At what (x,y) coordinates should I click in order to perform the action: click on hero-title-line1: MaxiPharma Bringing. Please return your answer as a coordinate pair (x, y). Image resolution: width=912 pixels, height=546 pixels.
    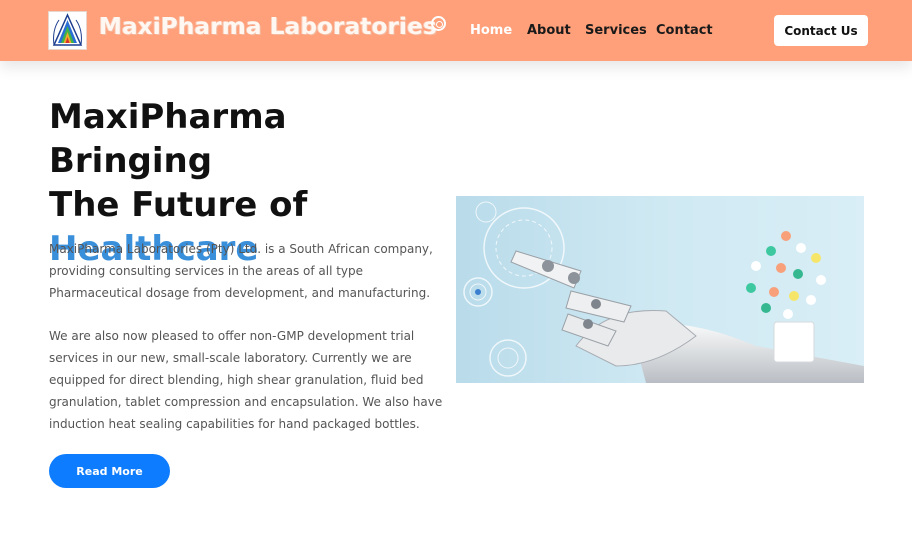
    Looking at the image, I should click on (168, 139).